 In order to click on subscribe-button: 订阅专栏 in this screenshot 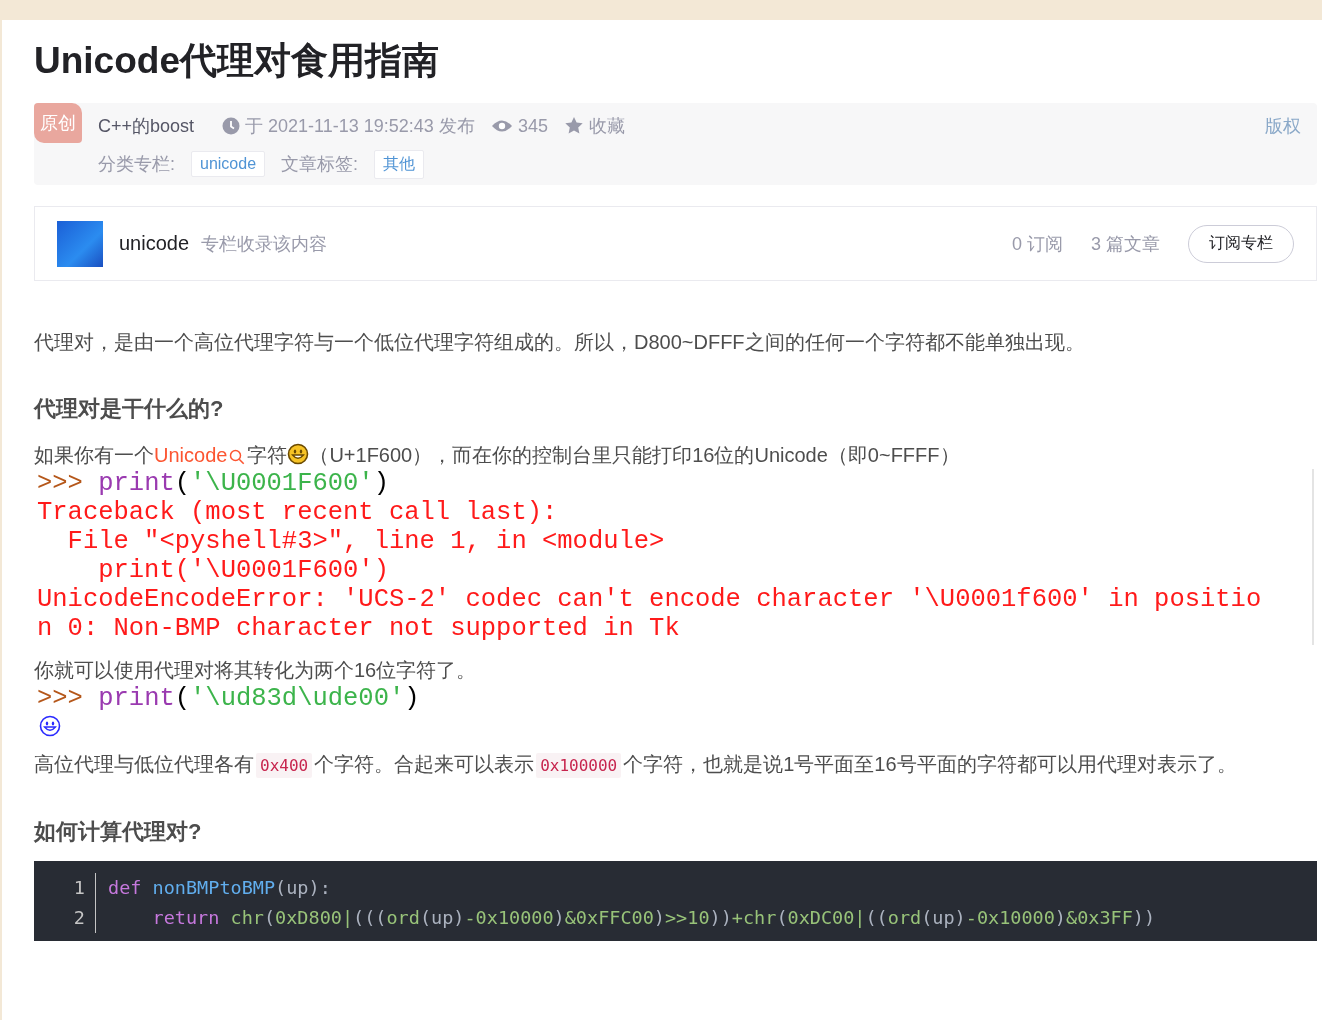, I will do `click(1241, 243)`.